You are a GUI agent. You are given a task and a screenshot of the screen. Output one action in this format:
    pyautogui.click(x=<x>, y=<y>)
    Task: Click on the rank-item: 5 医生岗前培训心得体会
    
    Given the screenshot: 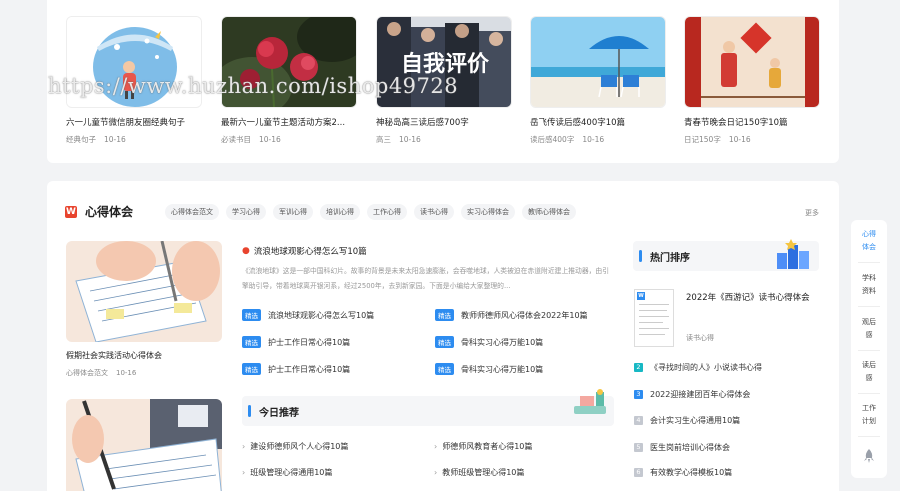 What is the action you would take?
    pyautogui.click(x=682, y=447)
    